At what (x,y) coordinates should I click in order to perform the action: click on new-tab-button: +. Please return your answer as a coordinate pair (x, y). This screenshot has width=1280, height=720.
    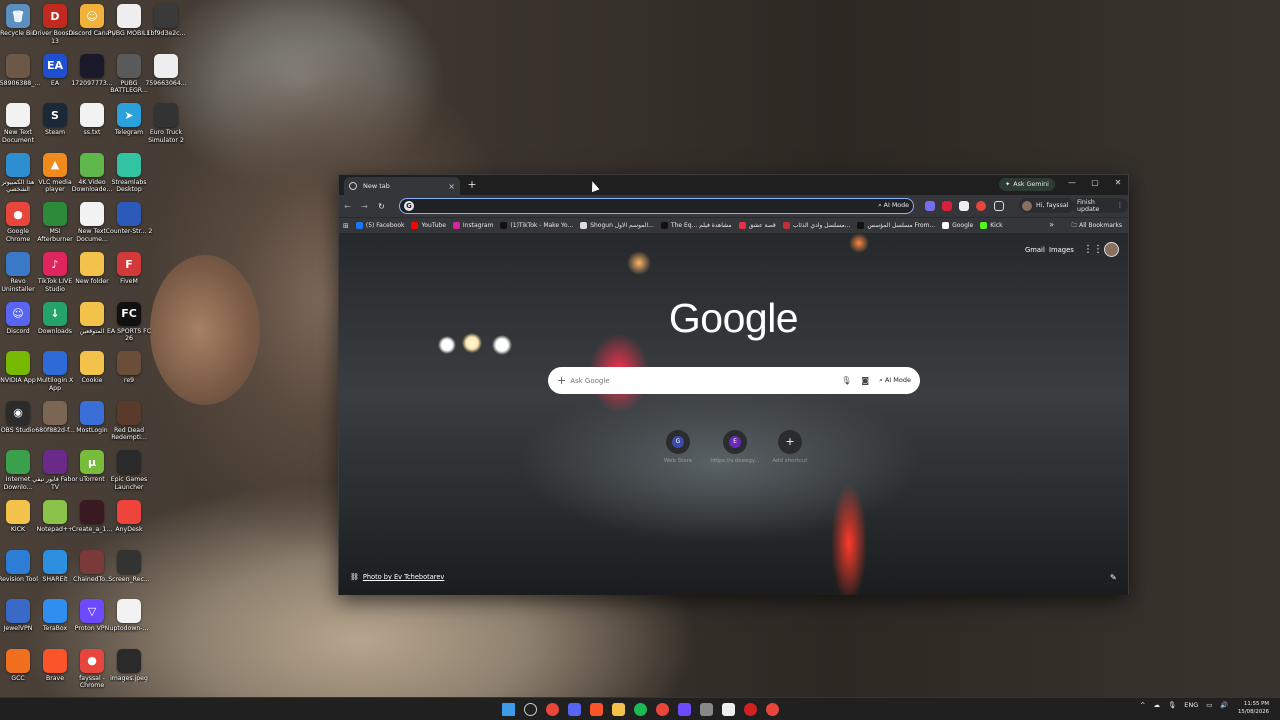
    Looking at the image, I should click on (472, 184).